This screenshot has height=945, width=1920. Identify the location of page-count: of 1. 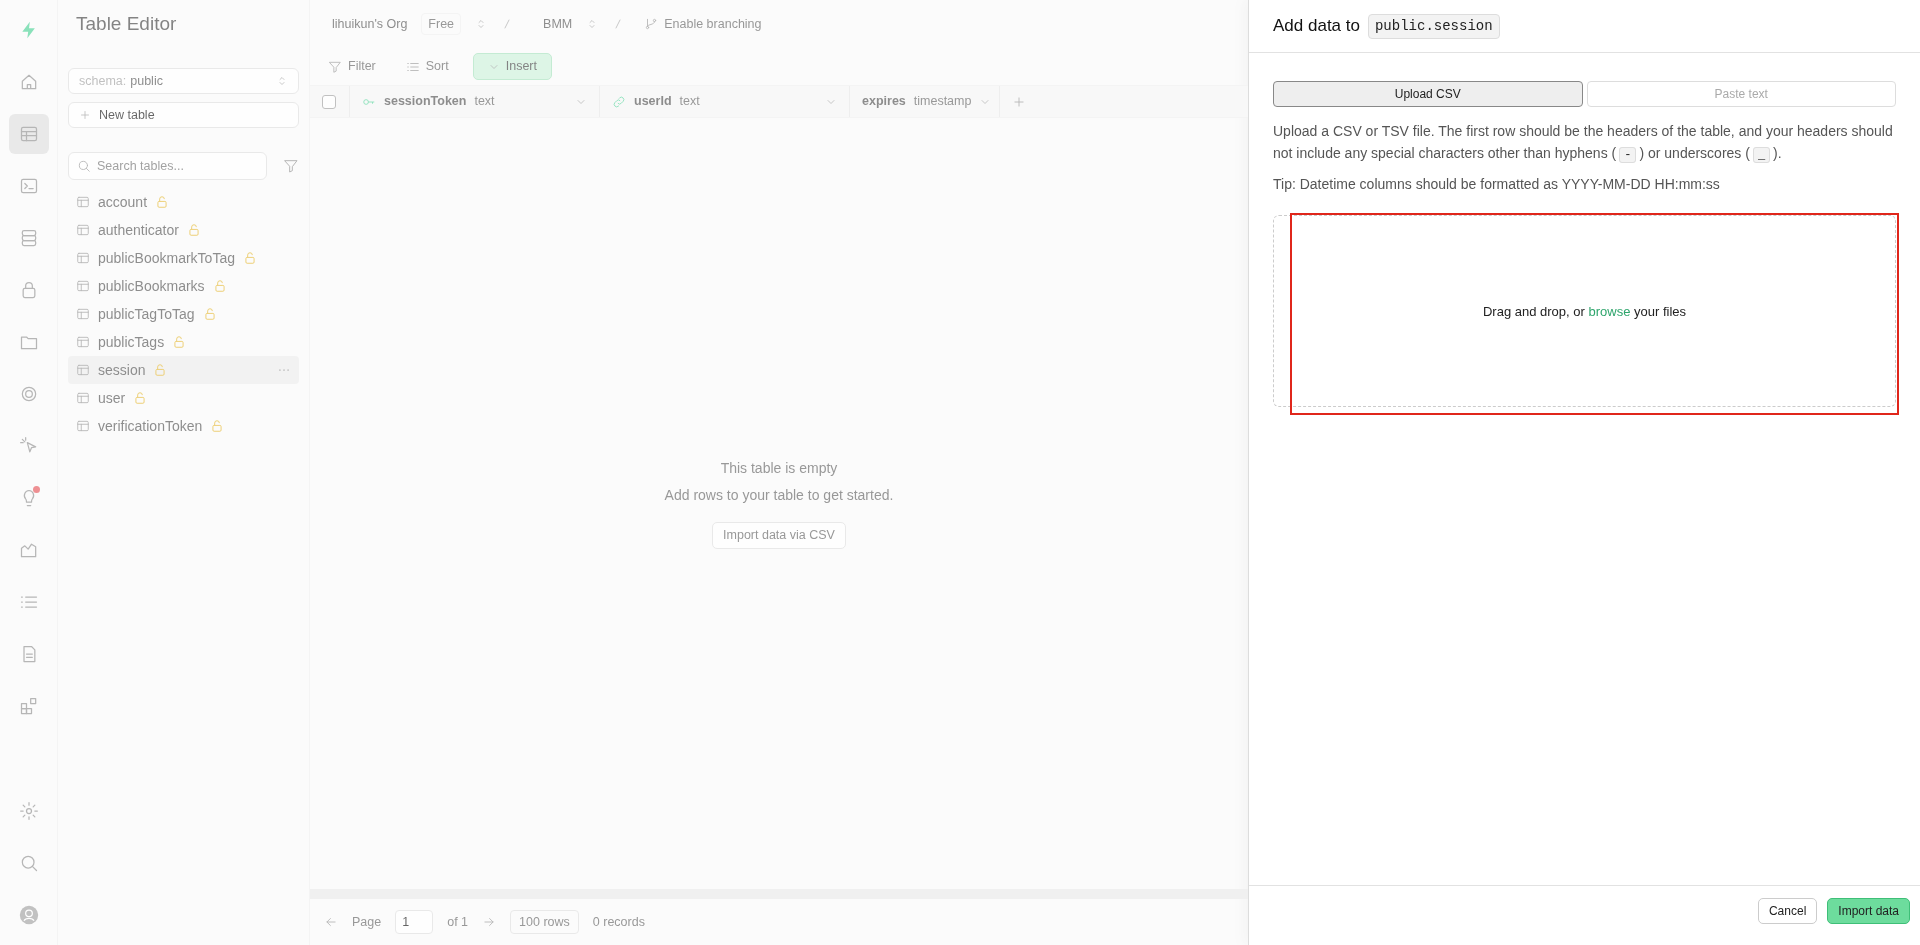
(458, 922).